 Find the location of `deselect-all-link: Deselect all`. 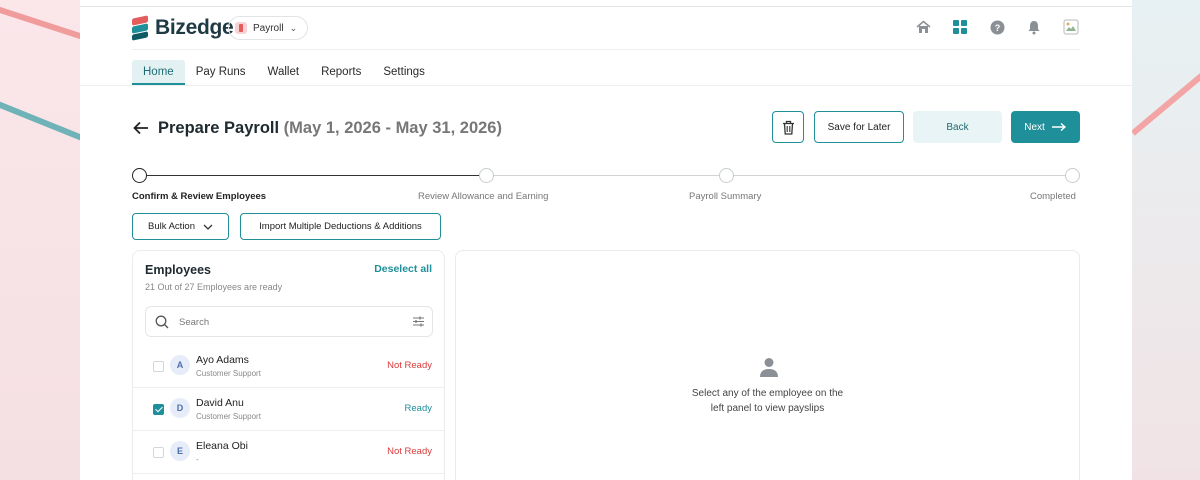

deselect-all-link: Deselect all is located at coordinates (403, 269).